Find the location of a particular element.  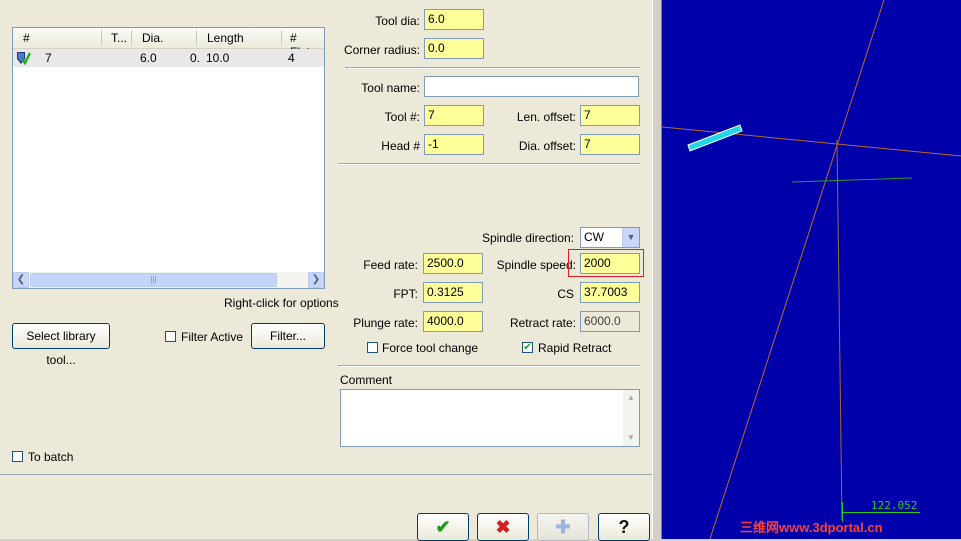

plunge-rate-field: 4000.0 is located at coordinates (453, 321).